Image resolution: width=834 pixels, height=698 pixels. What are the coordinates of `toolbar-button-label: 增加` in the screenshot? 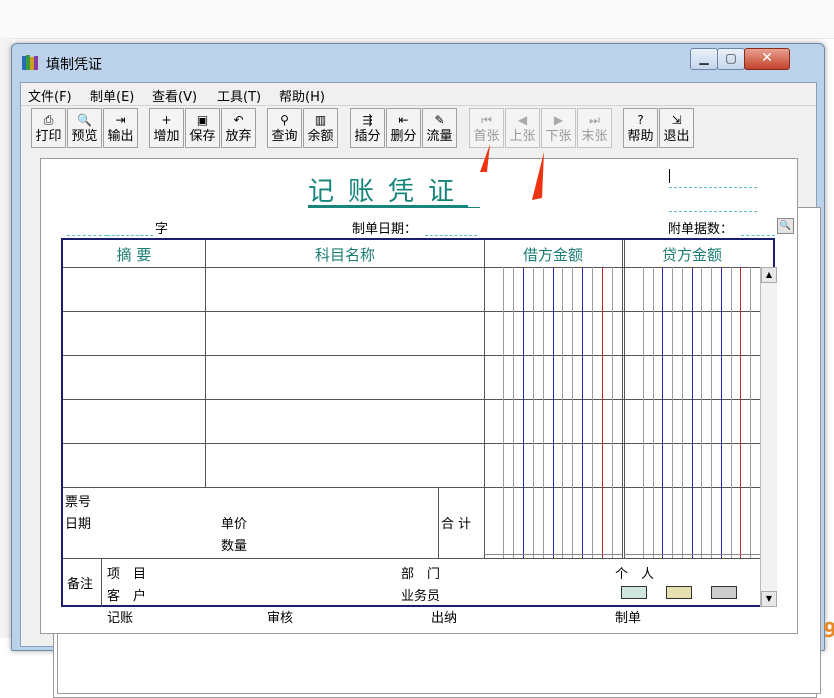 It's located at (166, 136).